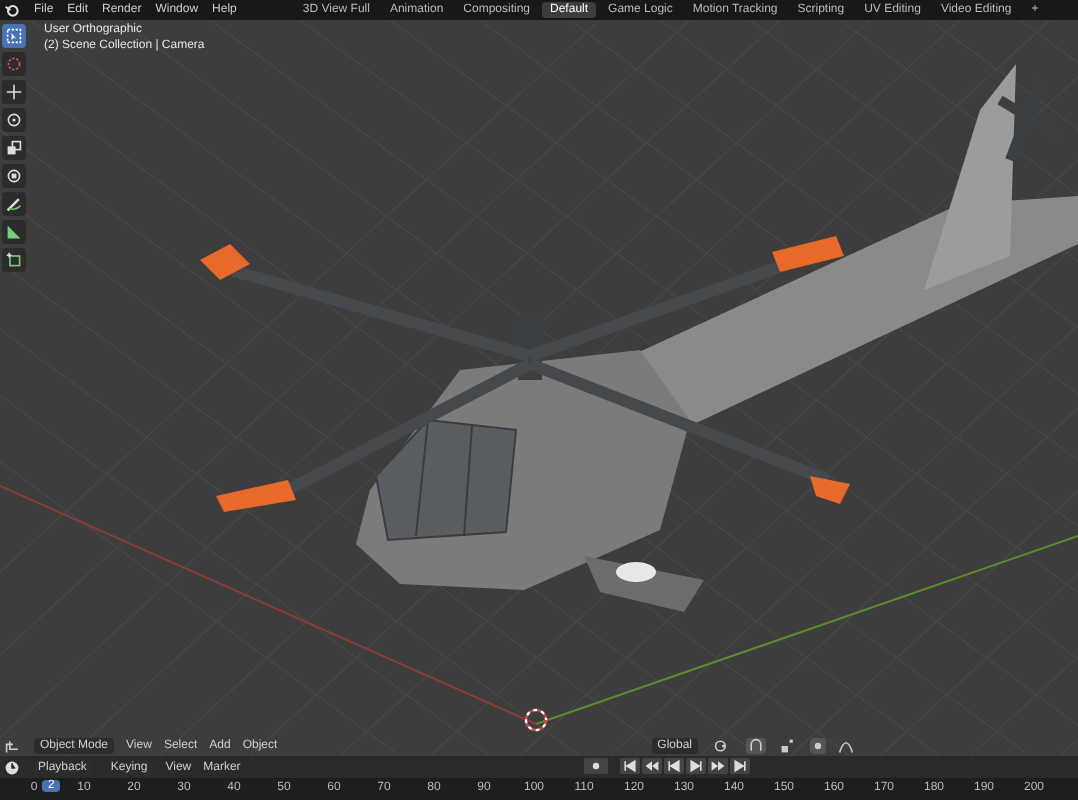  What do you see at coordinates (14, 204) in the screenshot?
I see `annotate-tool-button` at bounding box center [14, 204].